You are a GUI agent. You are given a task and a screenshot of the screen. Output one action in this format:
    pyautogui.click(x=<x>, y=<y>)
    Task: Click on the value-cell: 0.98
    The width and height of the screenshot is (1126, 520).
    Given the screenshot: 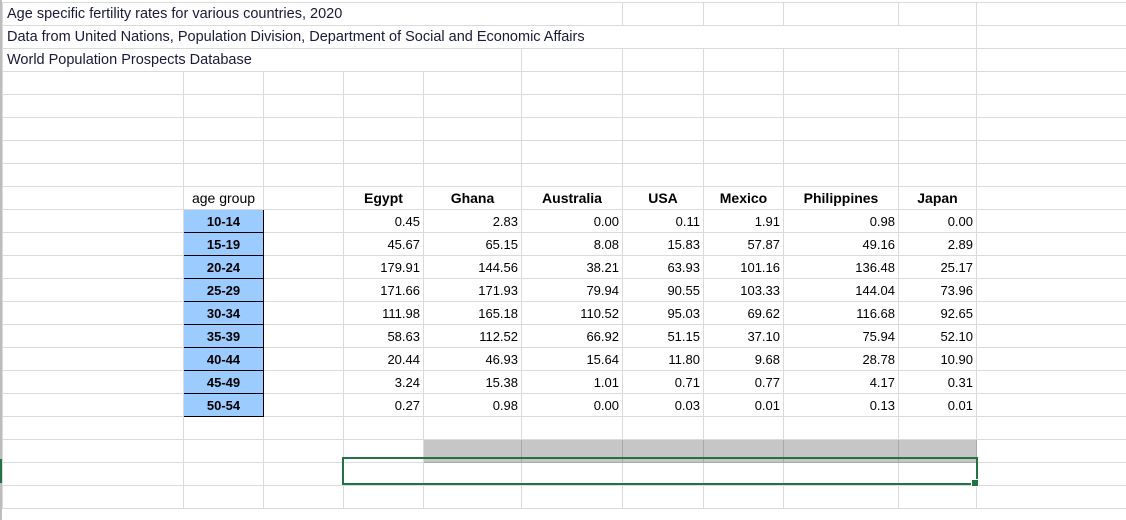 What is the action you would take?
    pyautogui.click(x=841, y=221)
    